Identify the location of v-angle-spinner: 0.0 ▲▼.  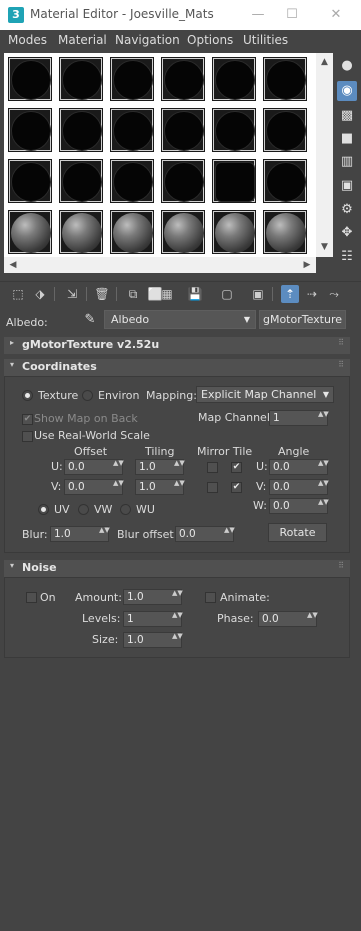
(299, 487).